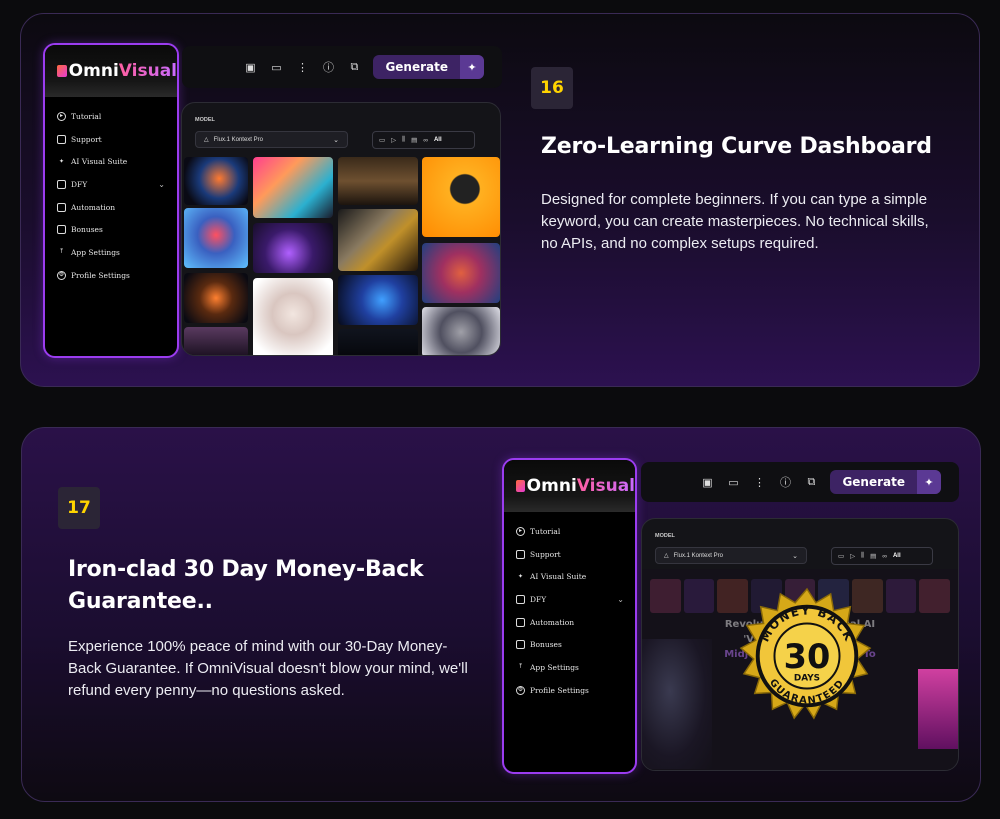 The width and height of the screenshot is (1000, 819). What do you see at coordinates (206, 140) in the screenshot?
I see `model-icon: △` at bounding box center [206, 140].